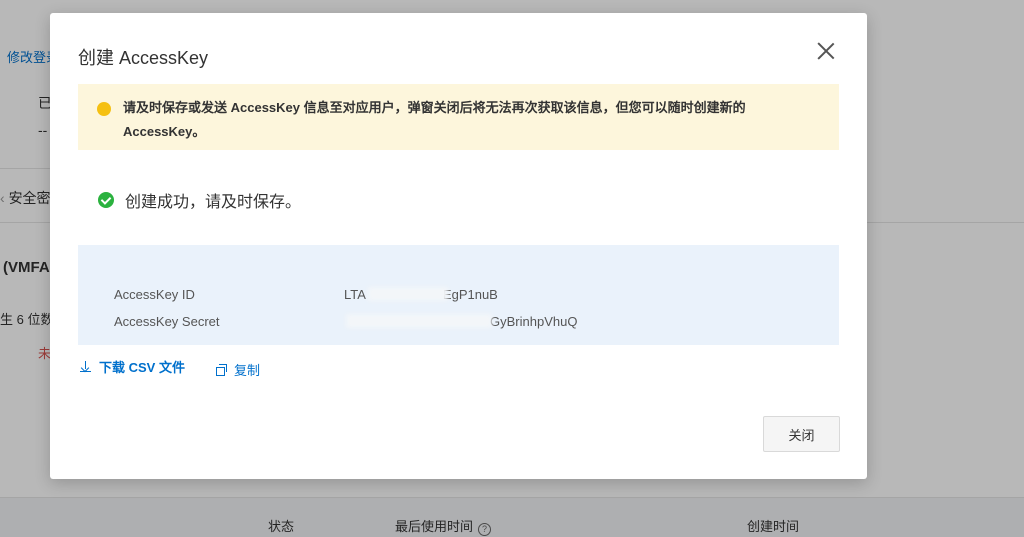 This screenshot has width=1024, height=537. I want to click on modal-title: 创建 AccessKey, so click(143, 58).